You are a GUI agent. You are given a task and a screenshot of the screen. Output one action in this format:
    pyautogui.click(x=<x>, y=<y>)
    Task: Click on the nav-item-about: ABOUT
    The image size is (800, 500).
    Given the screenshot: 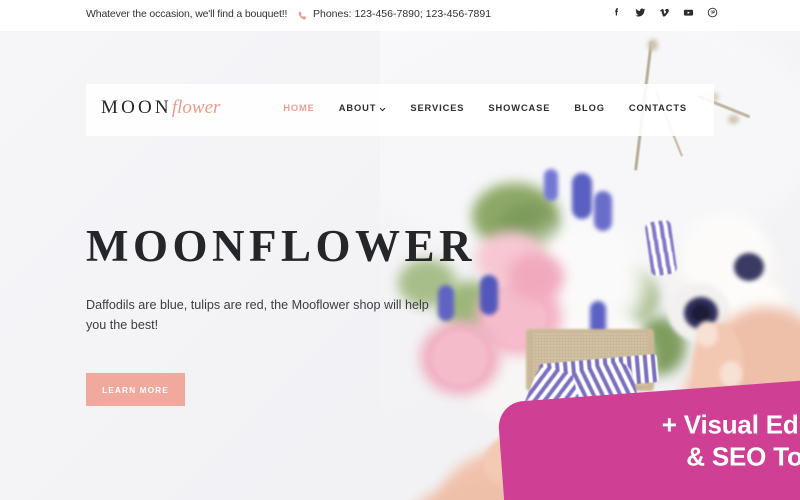 What is the action you would take?
    pyautogui.click(x=363, y=108)
    